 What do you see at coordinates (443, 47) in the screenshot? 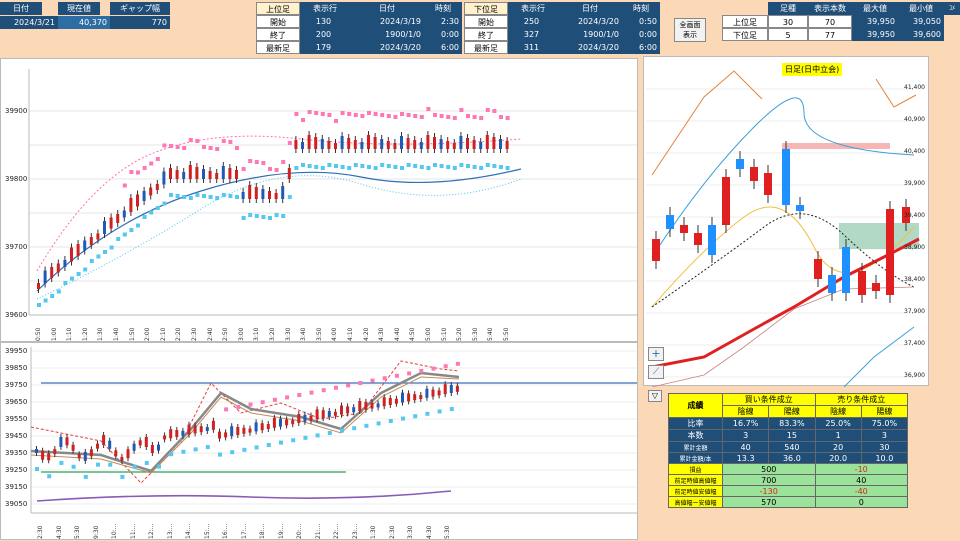
I see `upper-latest-time: 6:00` at bounding box center [443, 47].